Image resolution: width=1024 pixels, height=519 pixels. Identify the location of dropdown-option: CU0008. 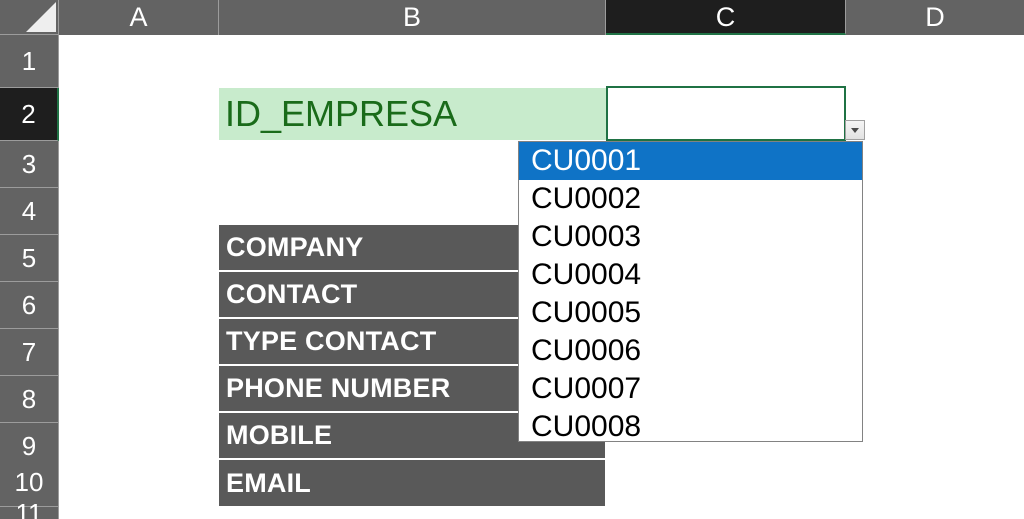
(690, 424).